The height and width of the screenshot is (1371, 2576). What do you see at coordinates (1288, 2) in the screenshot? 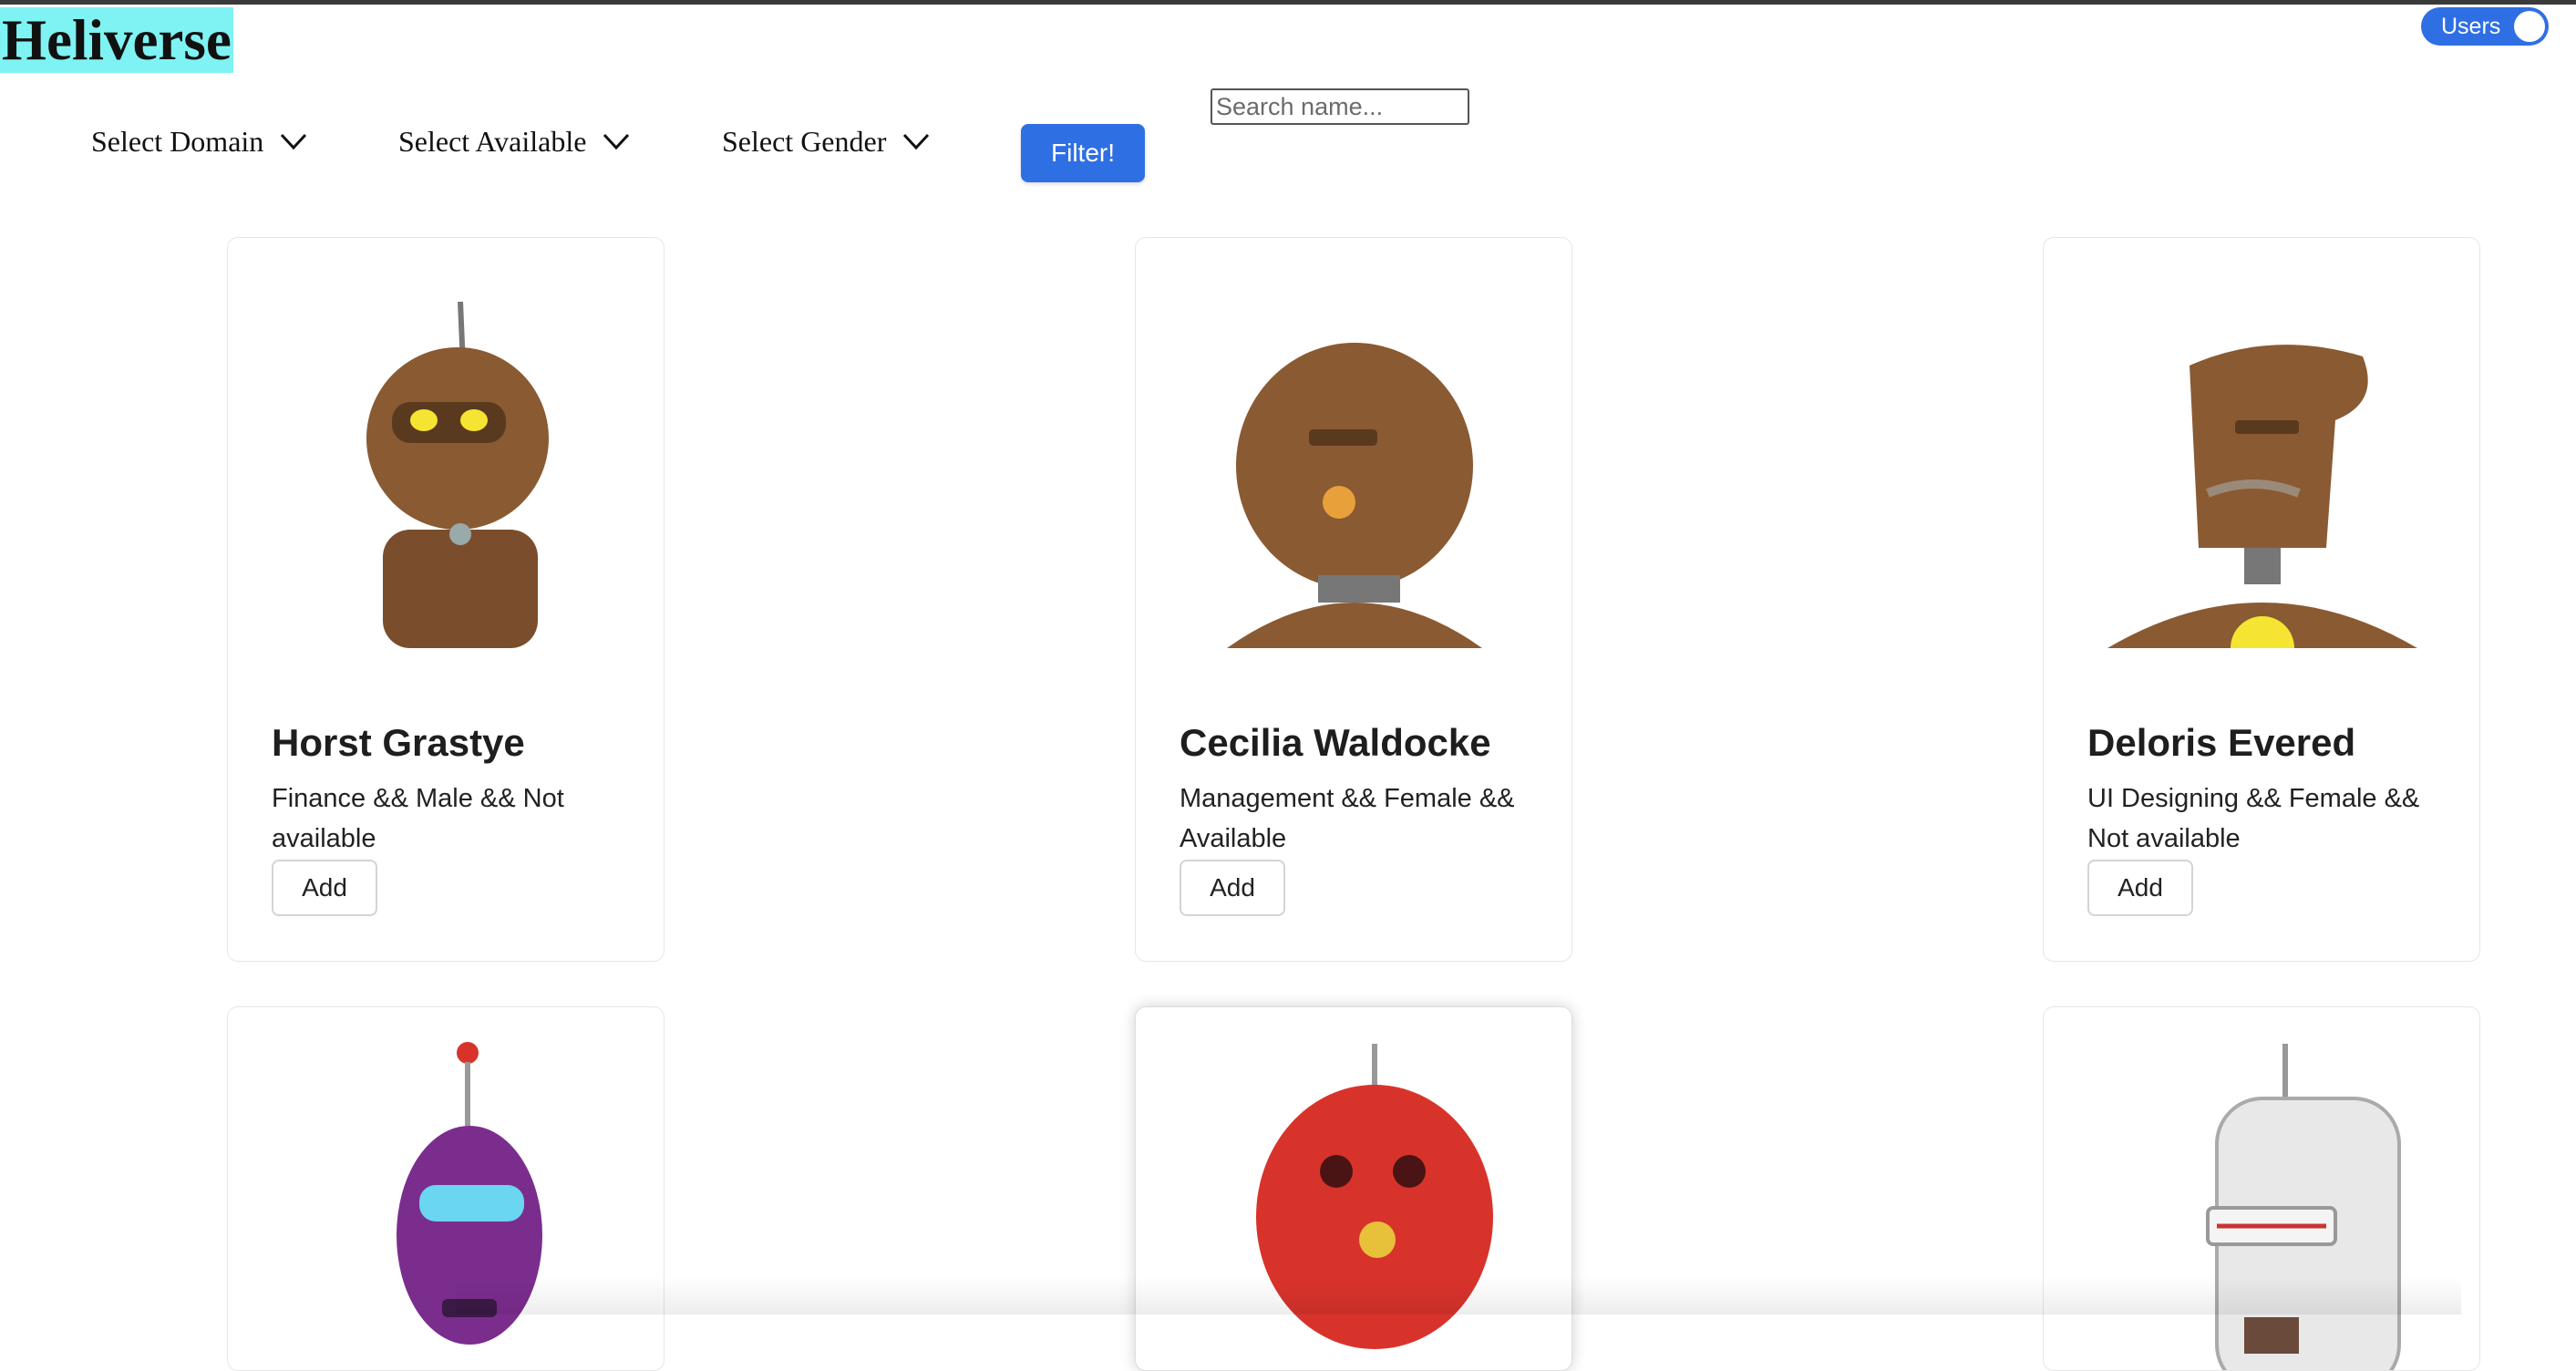
I see `top-border` at bounding box center [1288, 2].